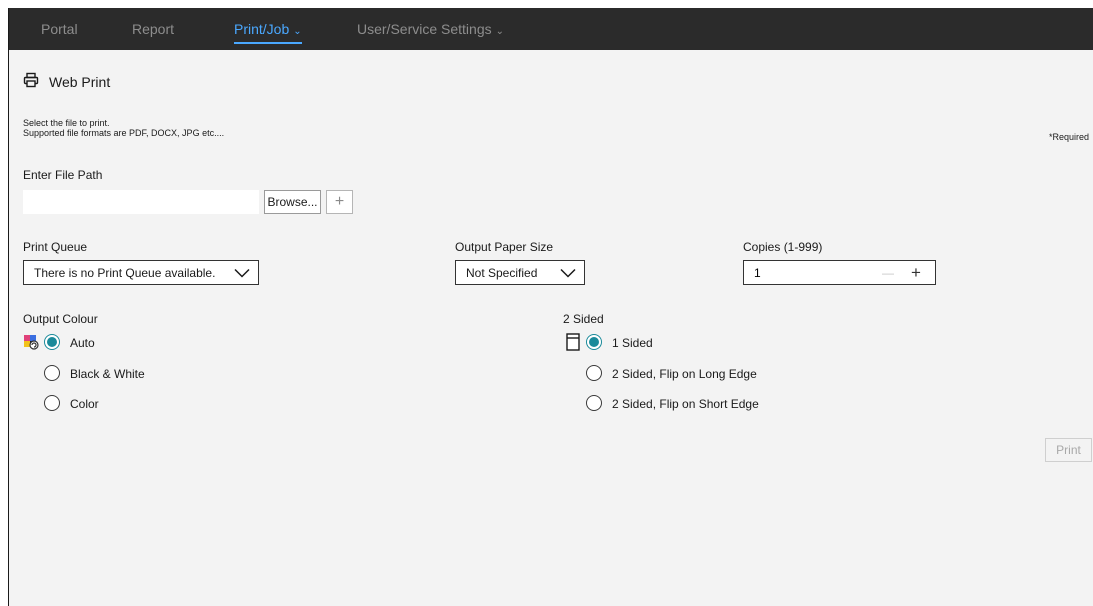  Describe the element at coordinates (594, 403) in the screenshot. I see `short-edge-radio` at that location.